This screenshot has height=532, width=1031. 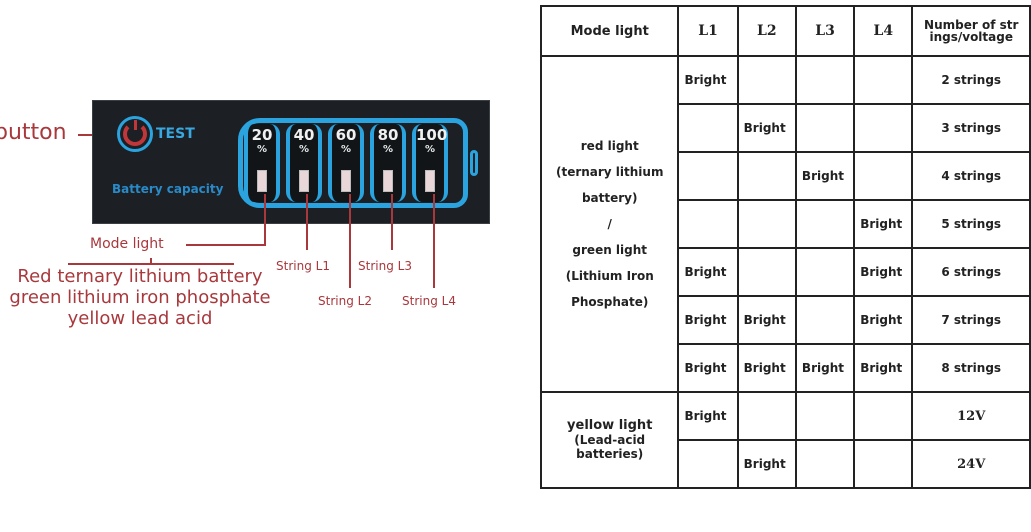 What do you see at coordinates (226, 245) in the screenshot?
I see `mode-light-leader-h` at bounding box center [226, 245].